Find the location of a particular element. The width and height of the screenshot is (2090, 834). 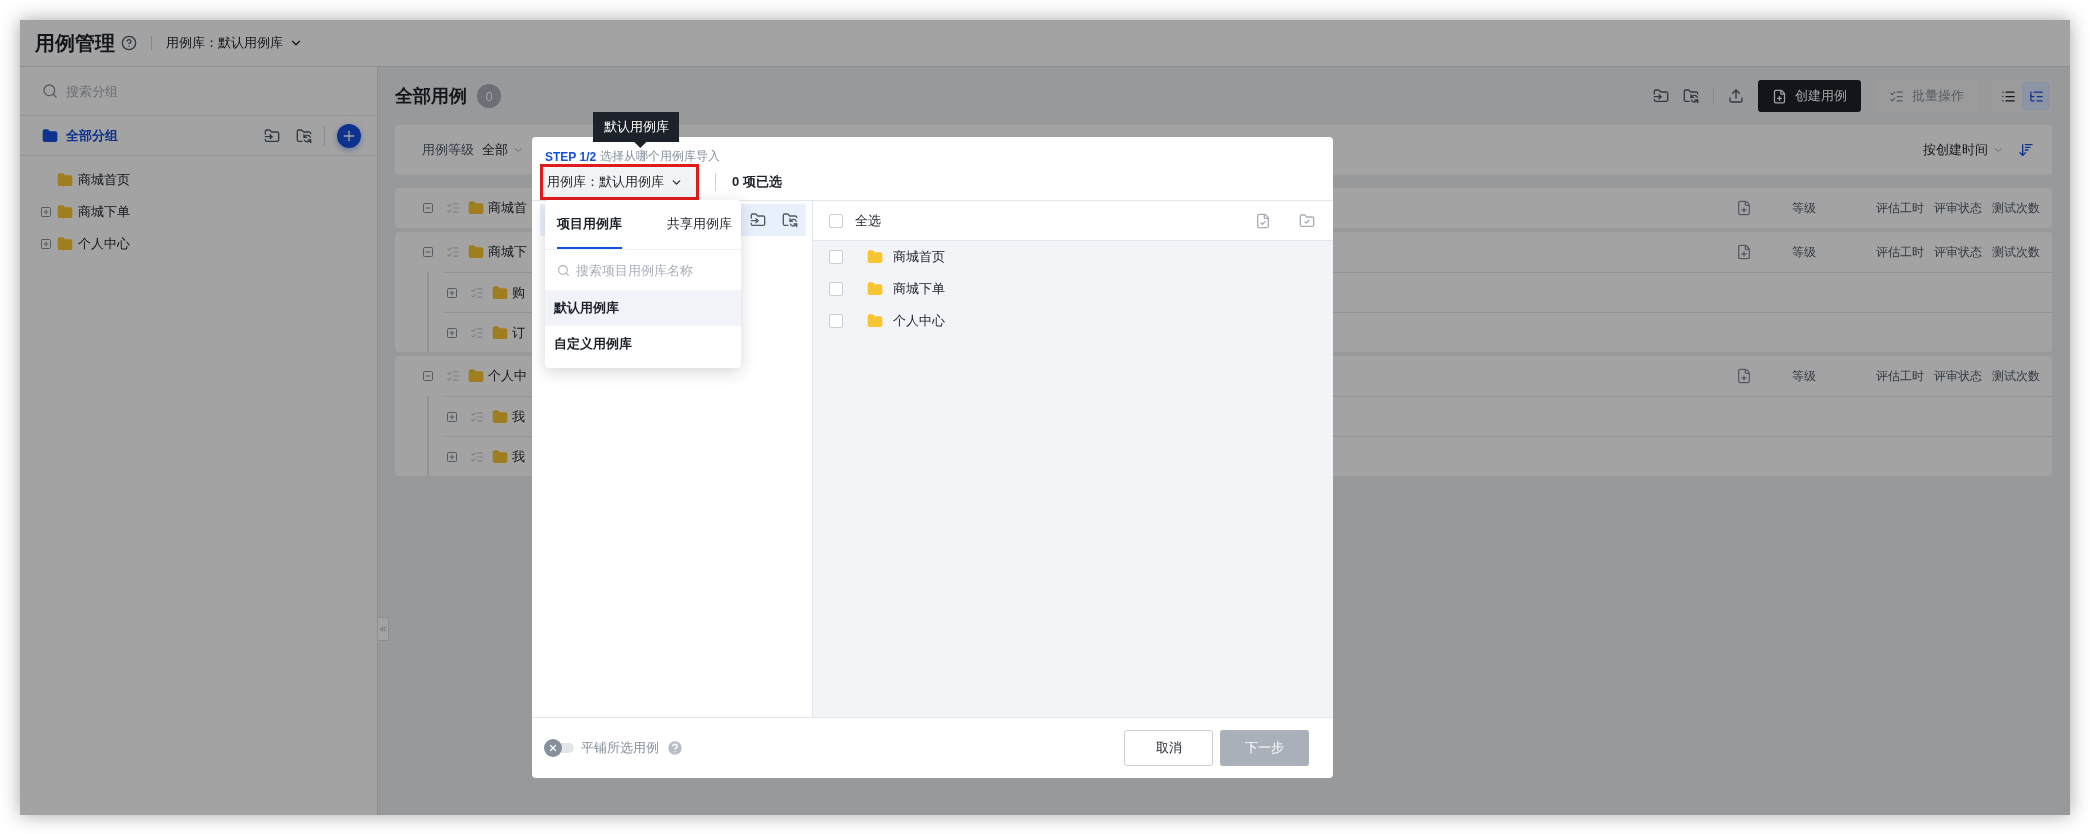

section-title: 全部用例 is located at coordinates (431, 96).